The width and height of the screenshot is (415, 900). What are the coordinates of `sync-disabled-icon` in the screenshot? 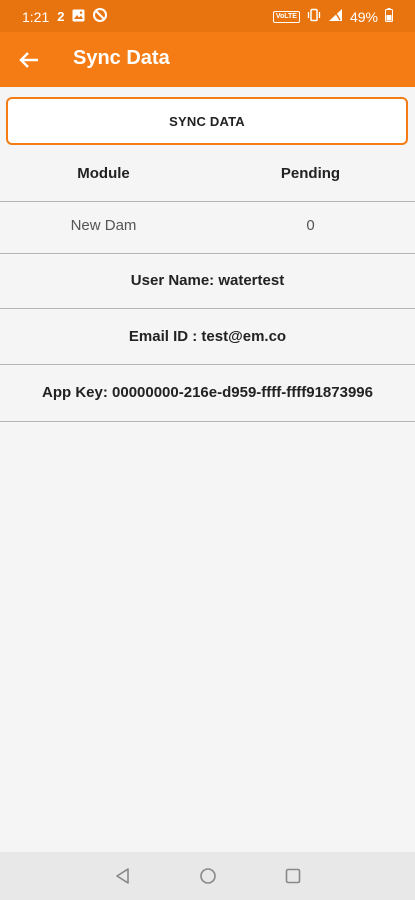 It's located at (100, 16).